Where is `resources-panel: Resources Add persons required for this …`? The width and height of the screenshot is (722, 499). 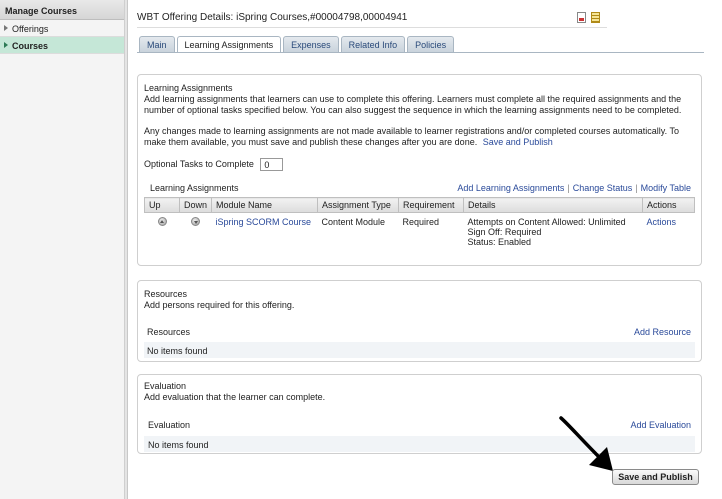 resources-panel: Resources Add persons required for this … is located at coordinates (419, 321).